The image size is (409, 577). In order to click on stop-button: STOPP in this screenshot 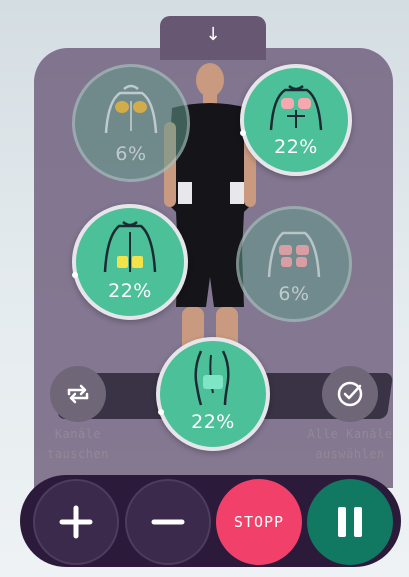, I will do `click(259, 522)`.